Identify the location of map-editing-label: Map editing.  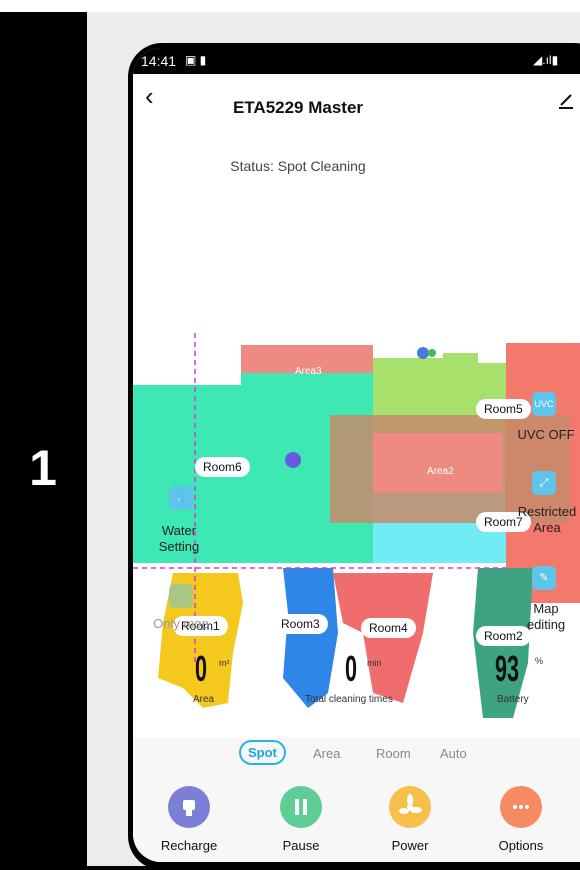
(546, 616).